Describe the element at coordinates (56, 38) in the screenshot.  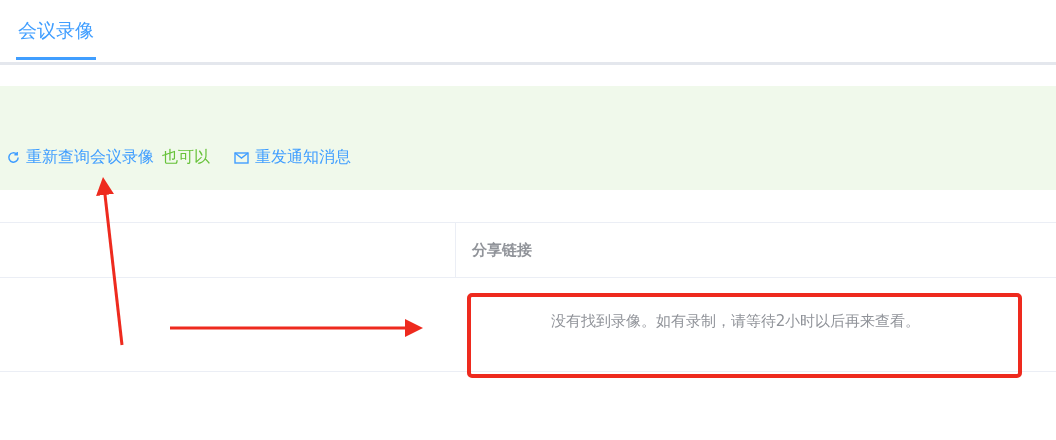
I see `tab: 会议录像` at that location.